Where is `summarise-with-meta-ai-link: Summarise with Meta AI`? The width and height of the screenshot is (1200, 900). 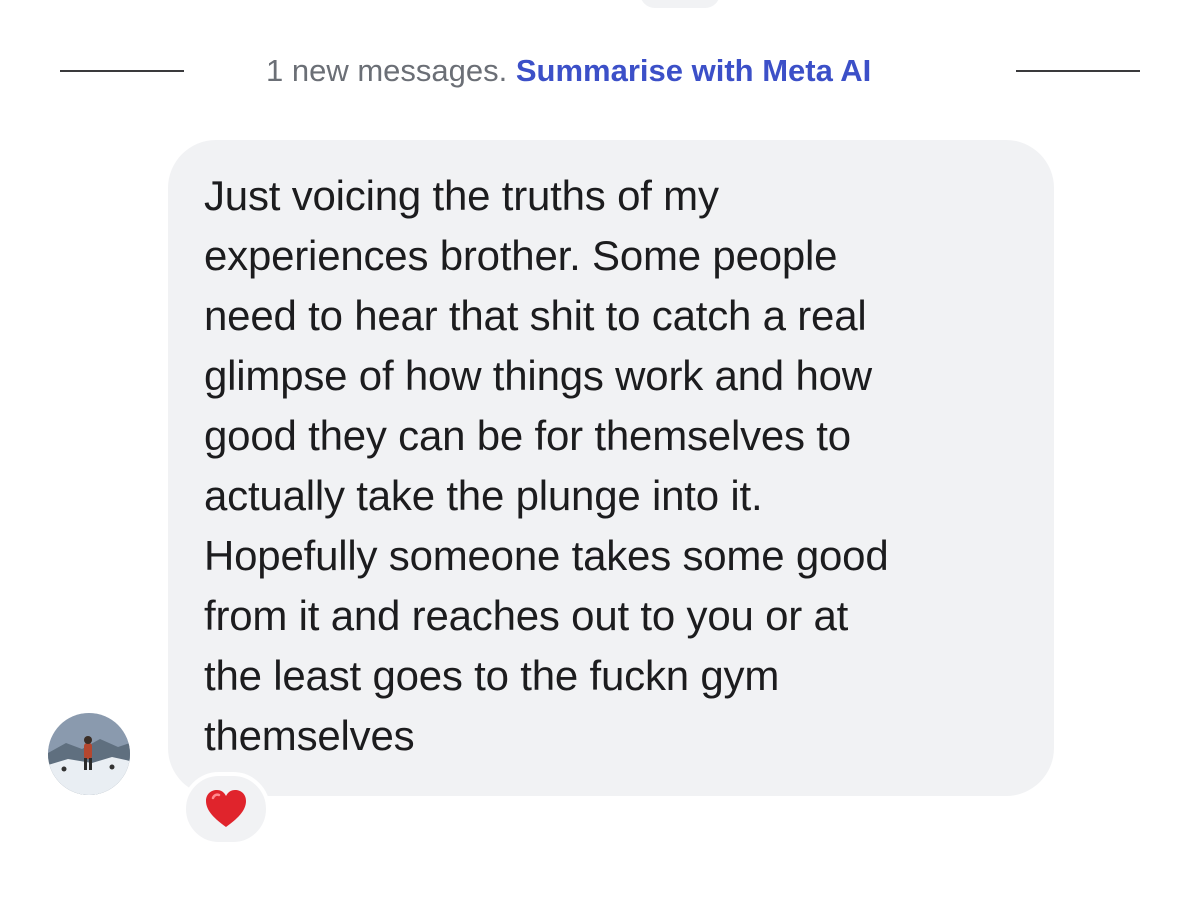 summarise-with-meta-ai-link: Summarise with Meta AI is located at coordinates (693, 70).